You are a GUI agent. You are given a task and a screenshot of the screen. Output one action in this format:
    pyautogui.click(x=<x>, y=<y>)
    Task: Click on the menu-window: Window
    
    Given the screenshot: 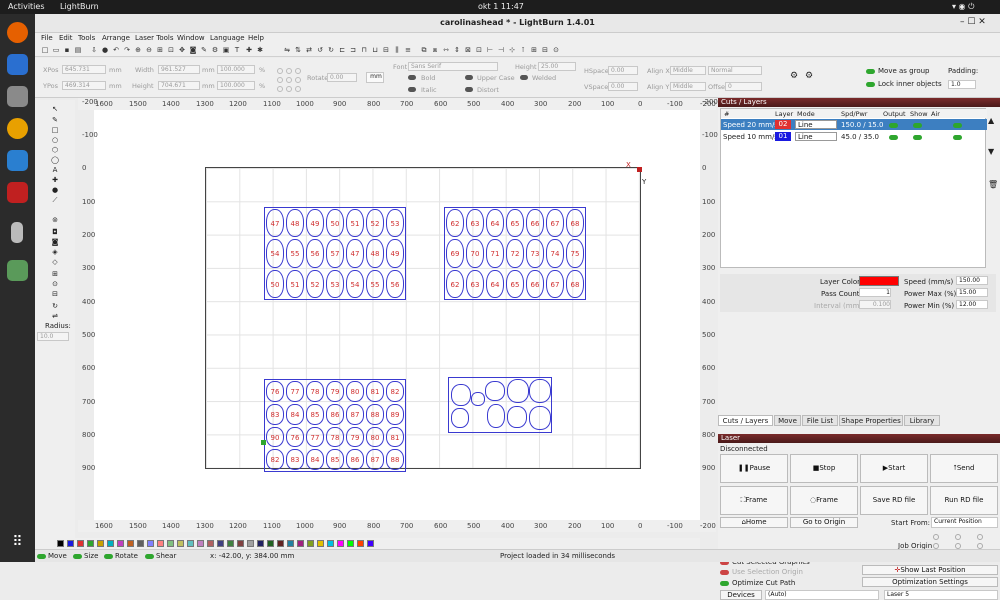 What is the action you would take?
    pyautogui.click(x=191, y=38)
    